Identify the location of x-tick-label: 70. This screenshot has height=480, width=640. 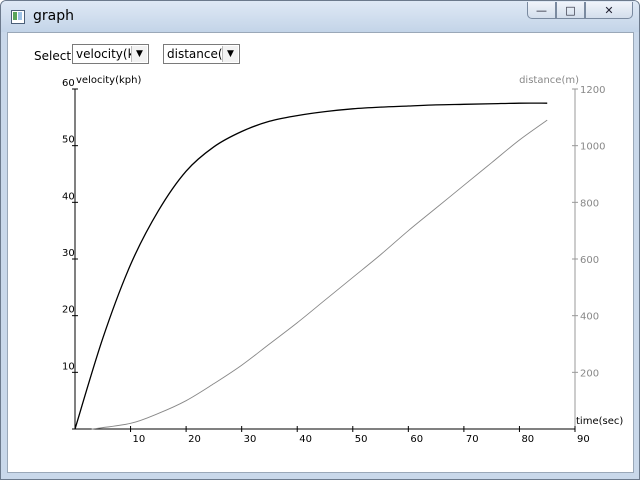
(472, 439).